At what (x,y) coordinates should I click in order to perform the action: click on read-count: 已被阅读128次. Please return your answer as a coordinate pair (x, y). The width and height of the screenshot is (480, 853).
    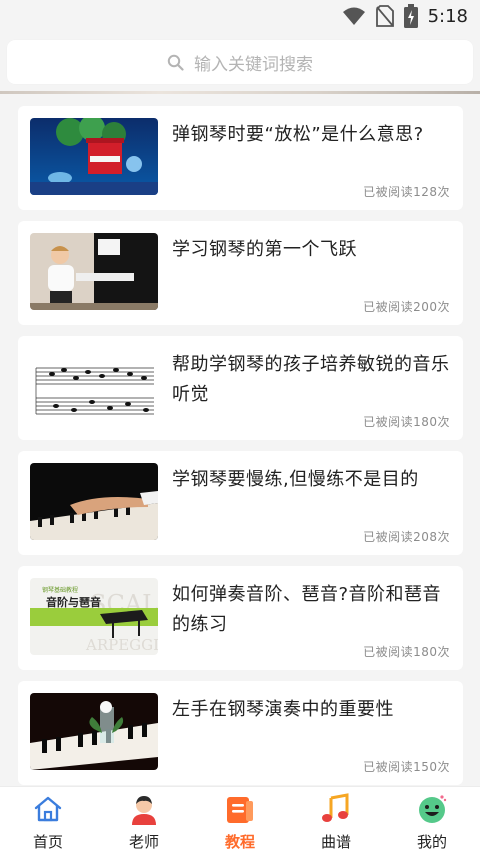
    Looking at the image, I should click on (406, 192).